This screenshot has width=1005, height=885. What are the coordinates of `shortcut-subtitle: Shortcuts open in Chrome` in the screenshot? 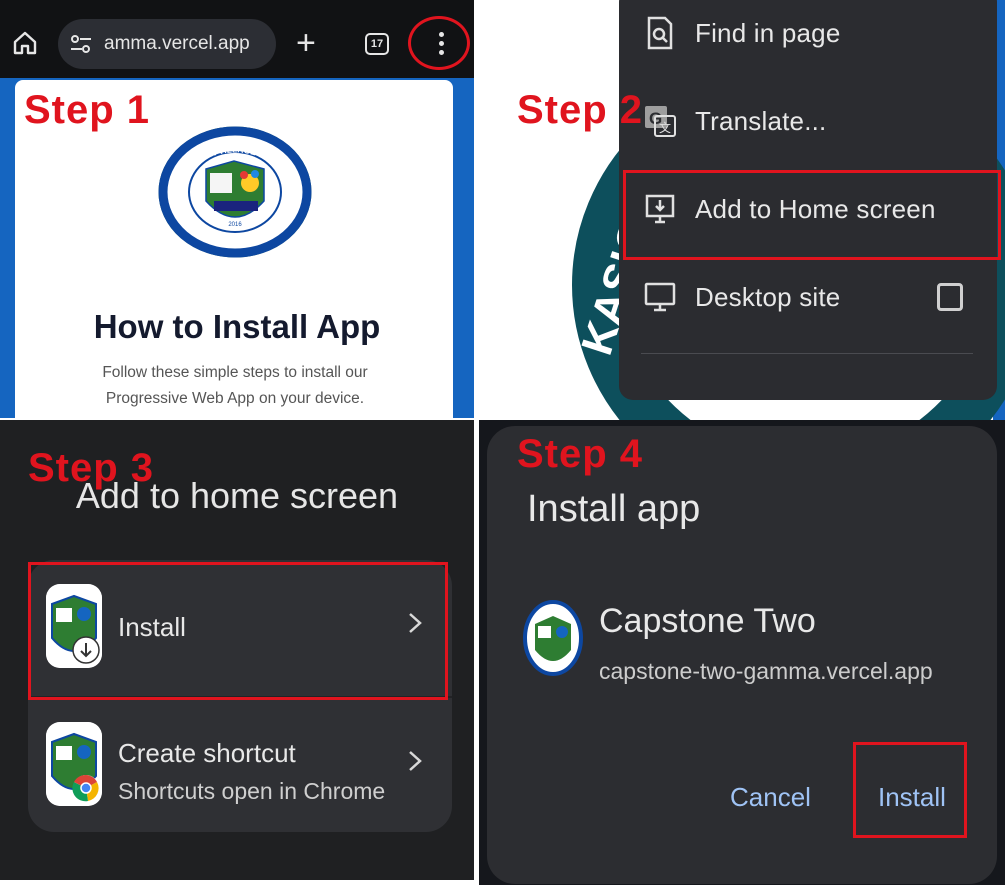 It's located at (252, 791).